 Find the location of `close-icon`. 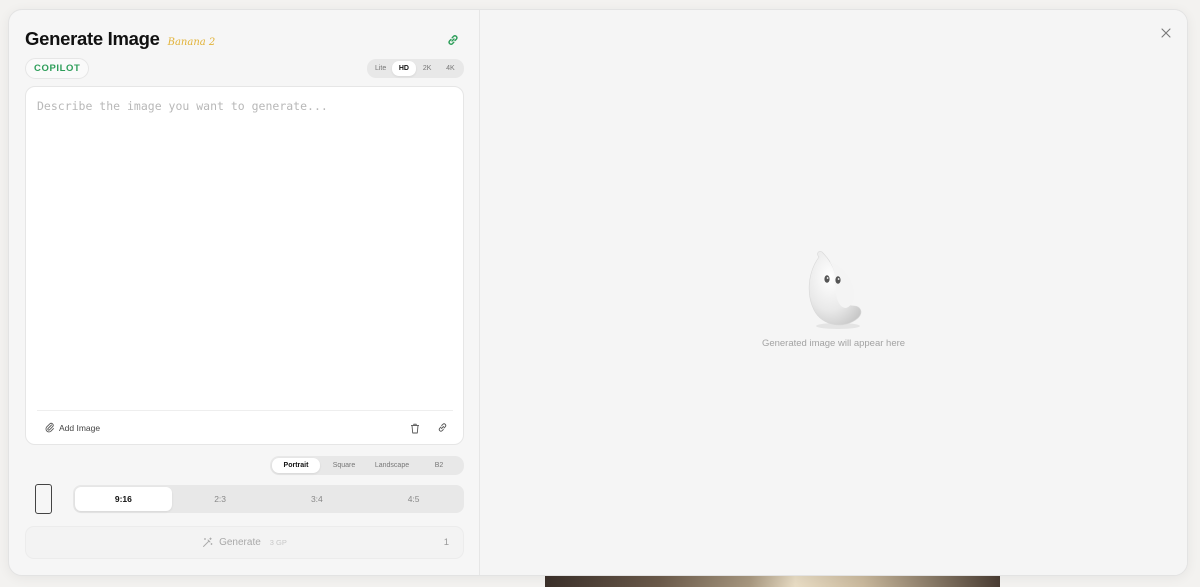

close-icon is located at coordinates (1166, 33).